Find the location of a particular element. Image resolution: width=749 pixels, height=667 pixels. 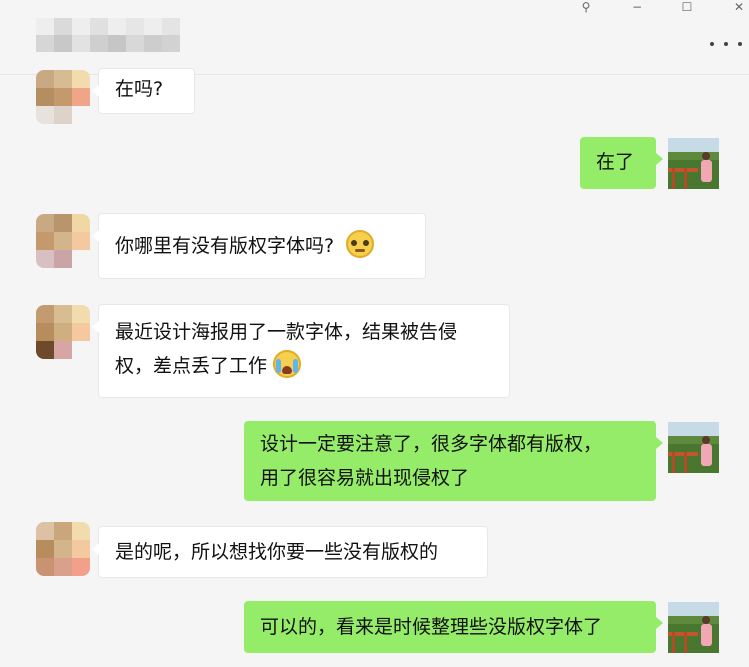

message-bubble-incoming: 你哪里有没有版权字体吗? is located at coordinates (259, 246).